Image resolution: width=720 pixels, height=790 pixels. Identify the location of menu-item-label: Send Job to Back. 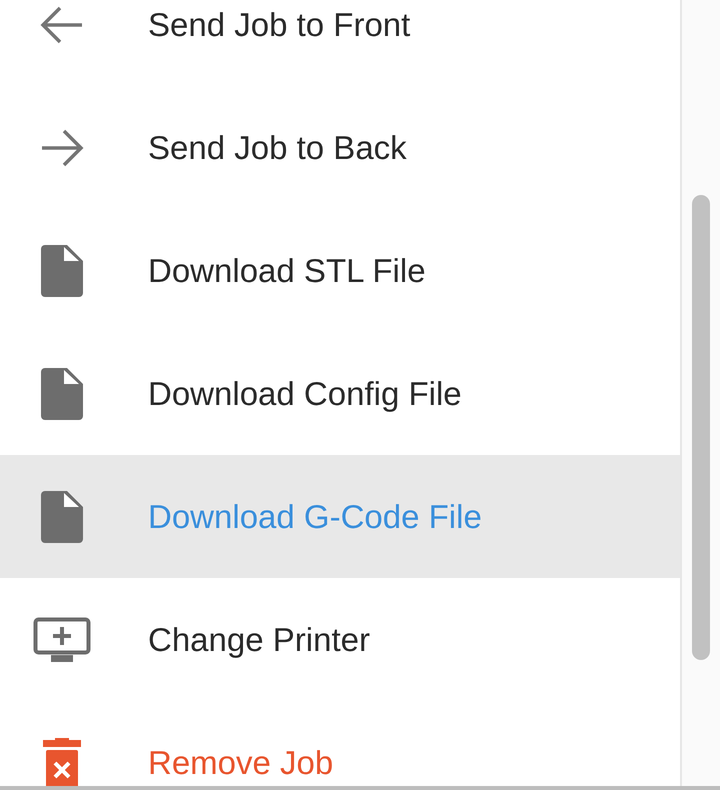
(277, 147).